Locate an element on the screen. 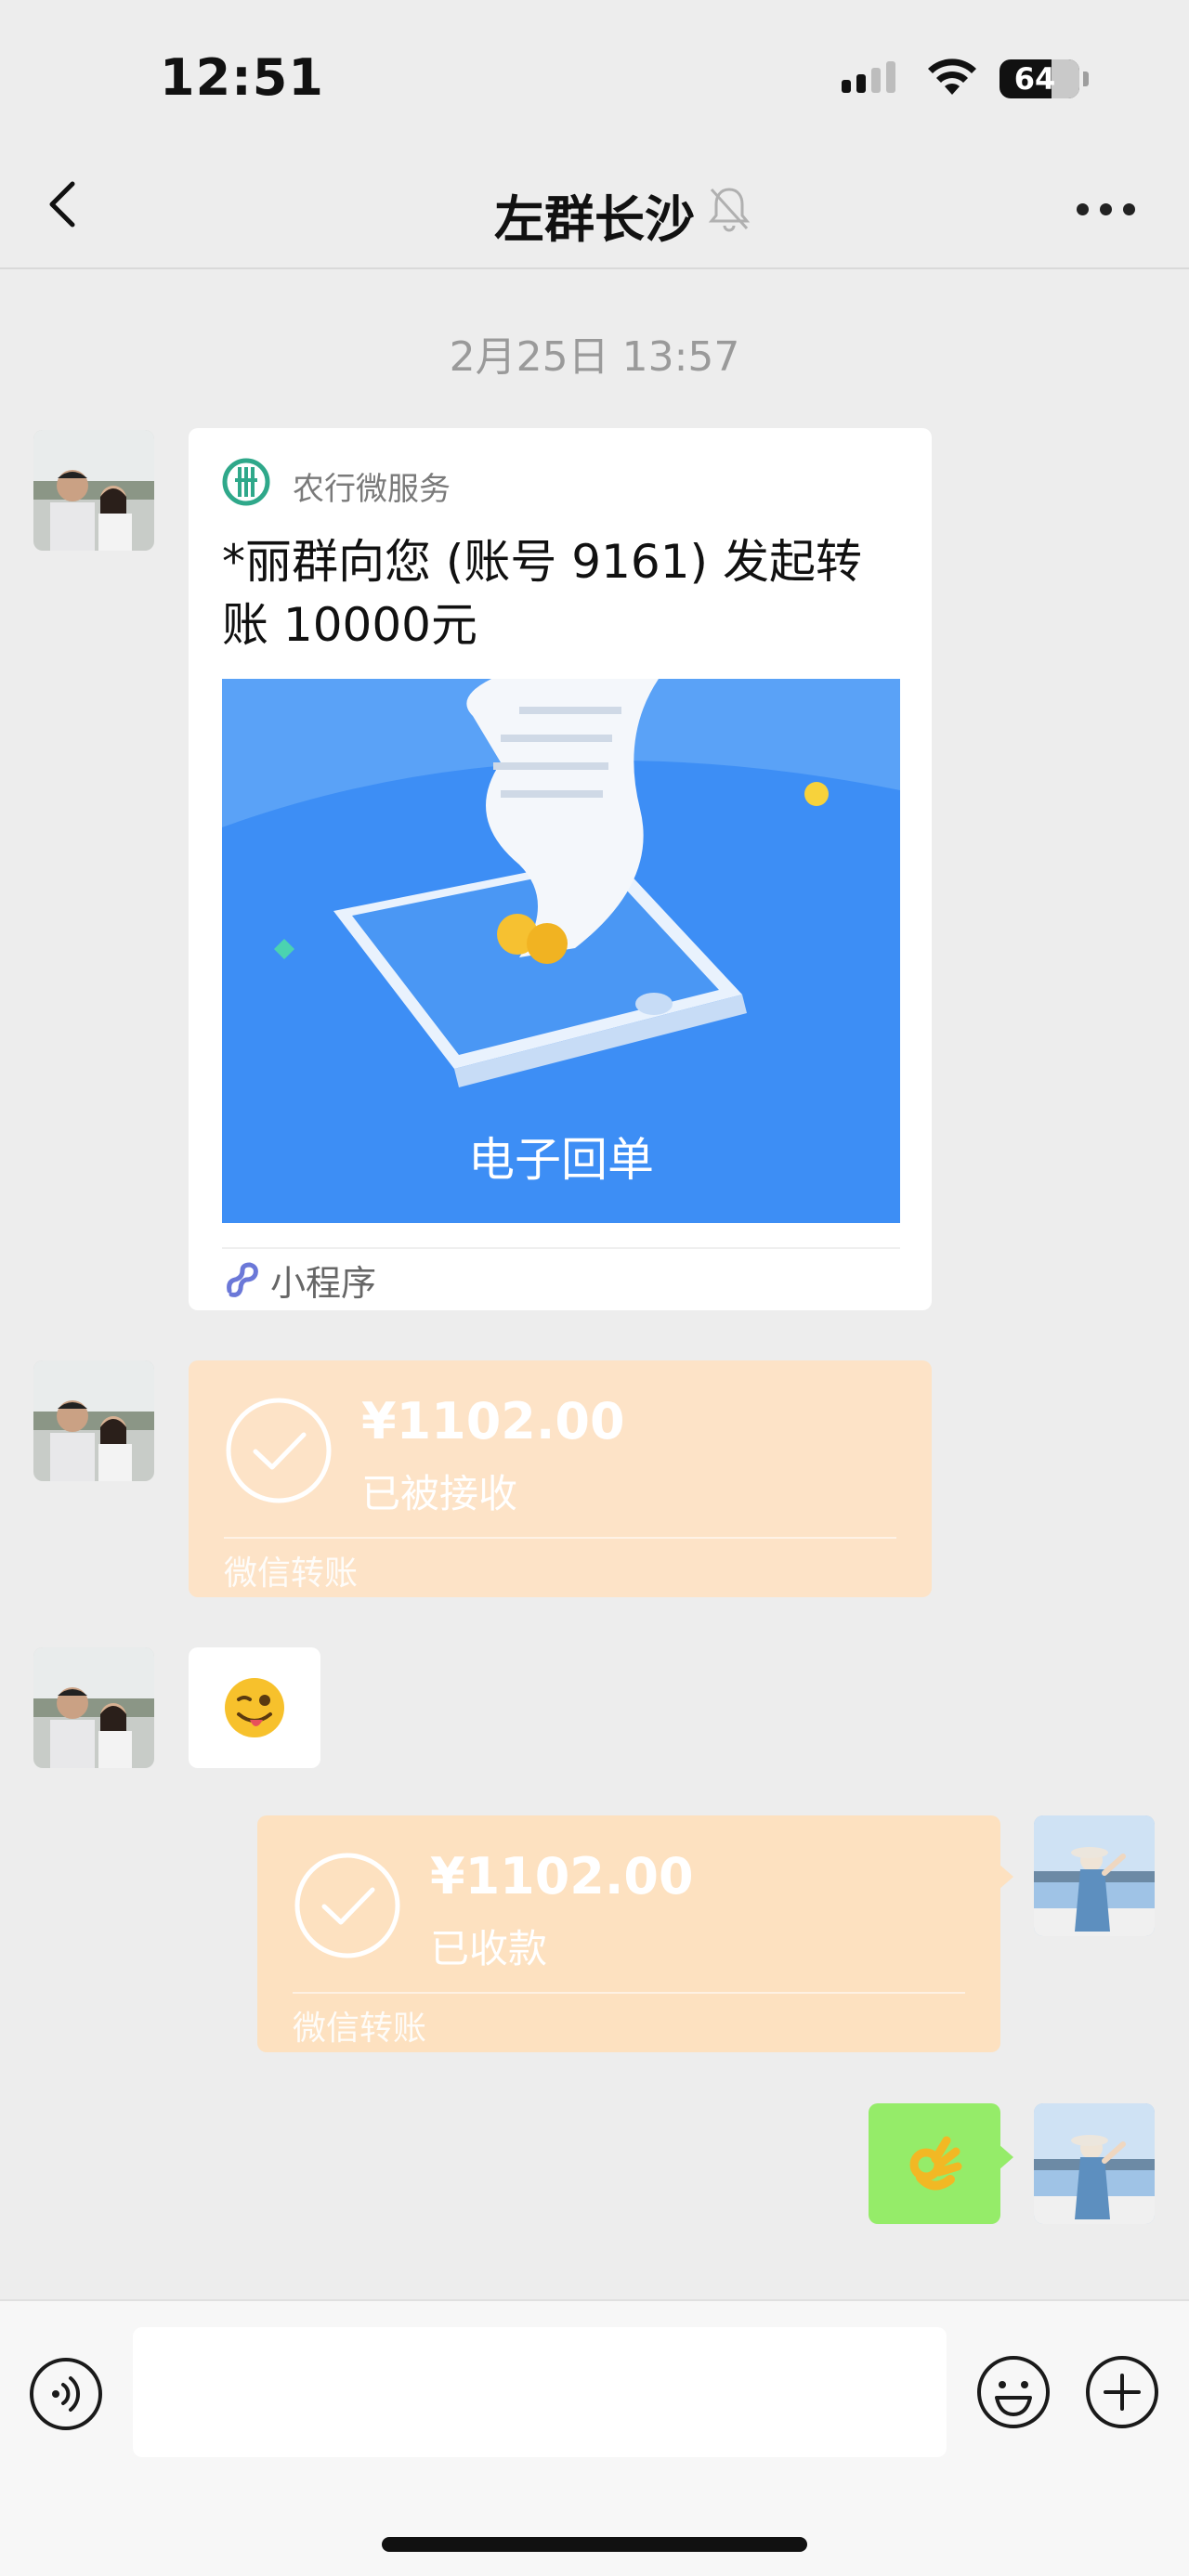 This screenshot has height=2576, width=1189. ok-hand-emoji-icon is located at coordinates (935, 2163).